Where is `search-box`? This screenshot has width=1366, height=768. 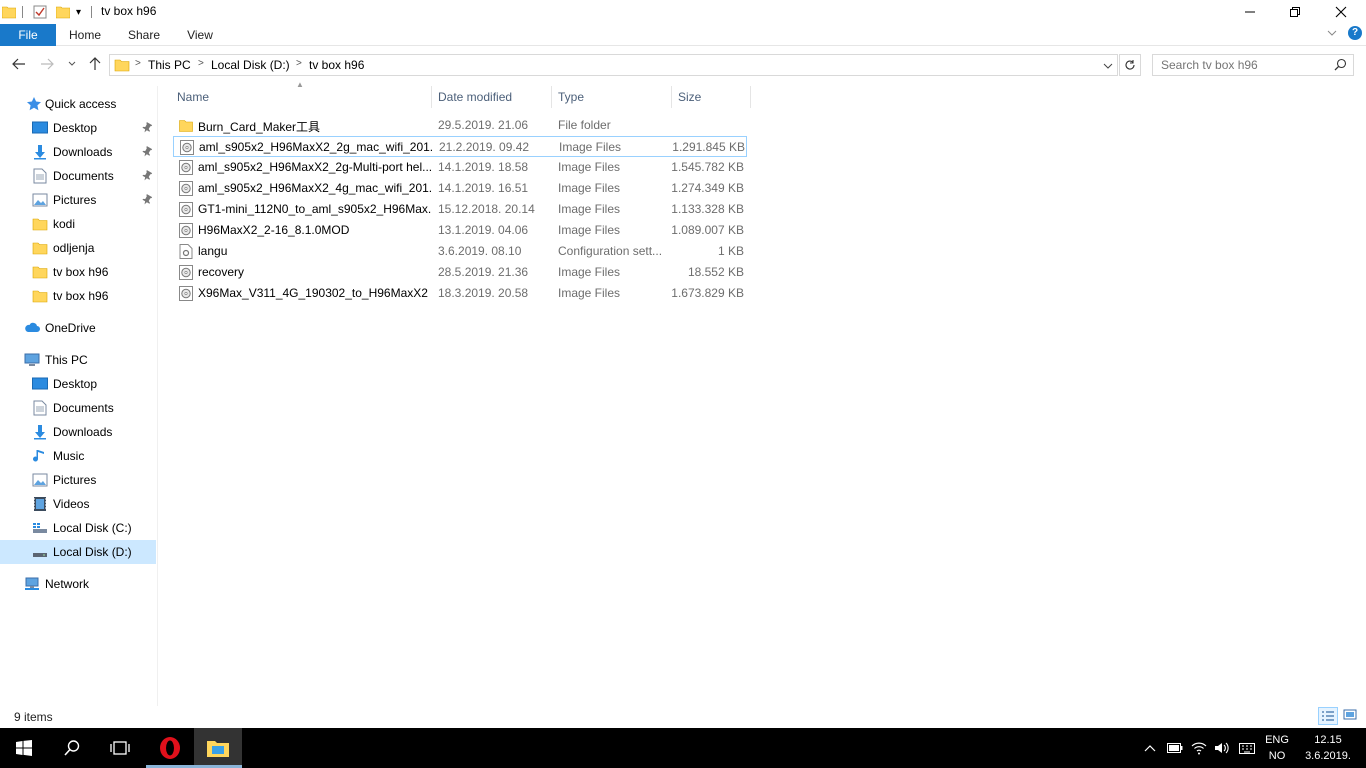
search-box is located at coordinates (1253, 65).